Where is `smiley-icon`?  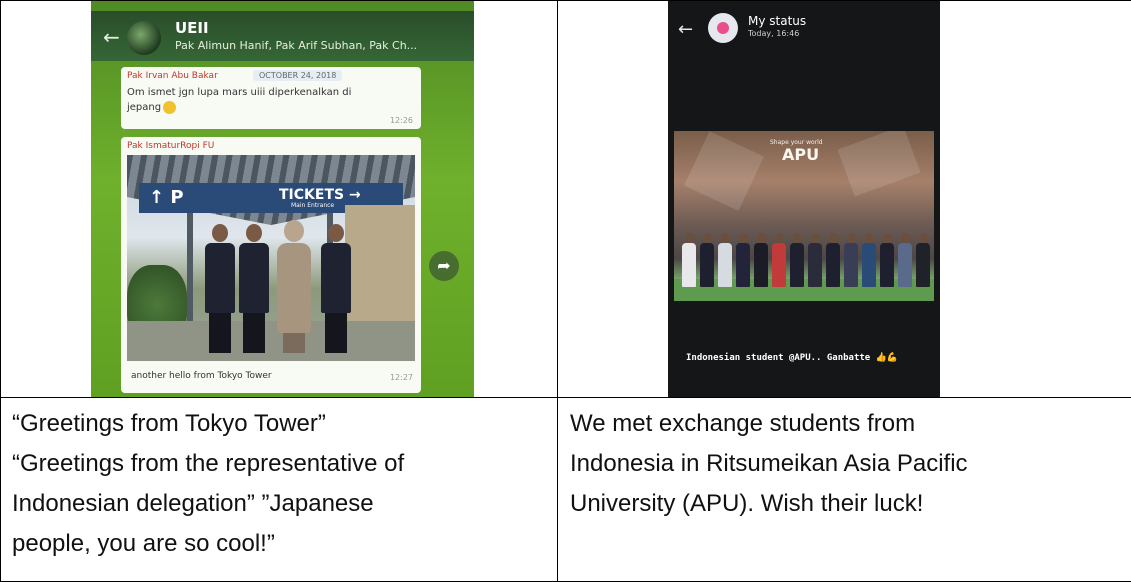
smiley-icon is located at coordinates (169, 107).